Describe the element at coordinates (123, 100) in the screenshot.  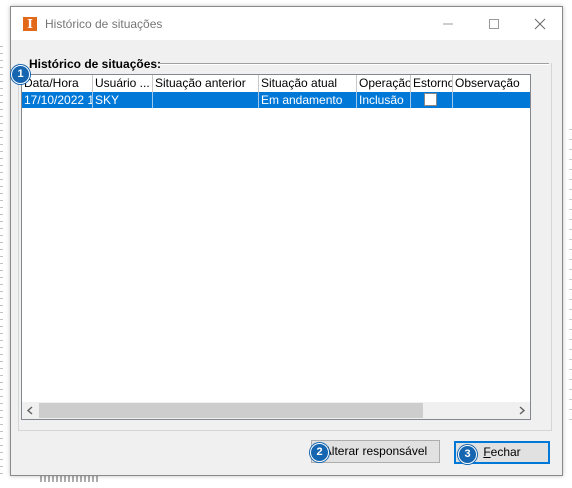
I see `cell-usuario: SKY` at that location.